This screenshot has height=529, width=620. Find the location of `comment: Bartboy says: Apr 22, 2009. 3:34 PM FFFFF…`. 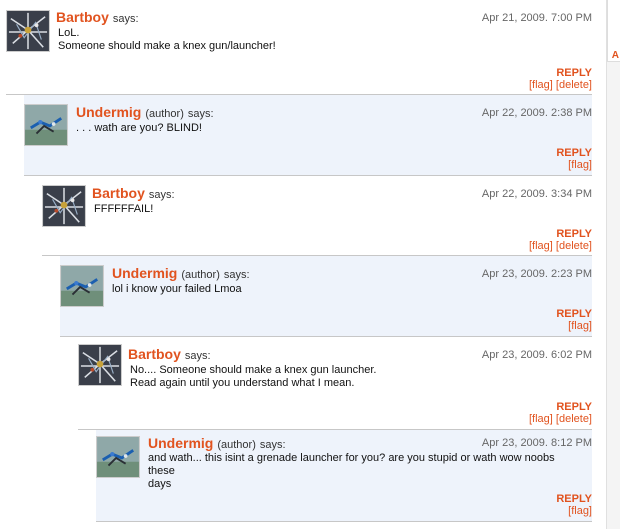

comment: Bartboy says: Apr 22, 2009. 3:34 PM FFFFF… is located at coordinates (317, 216).